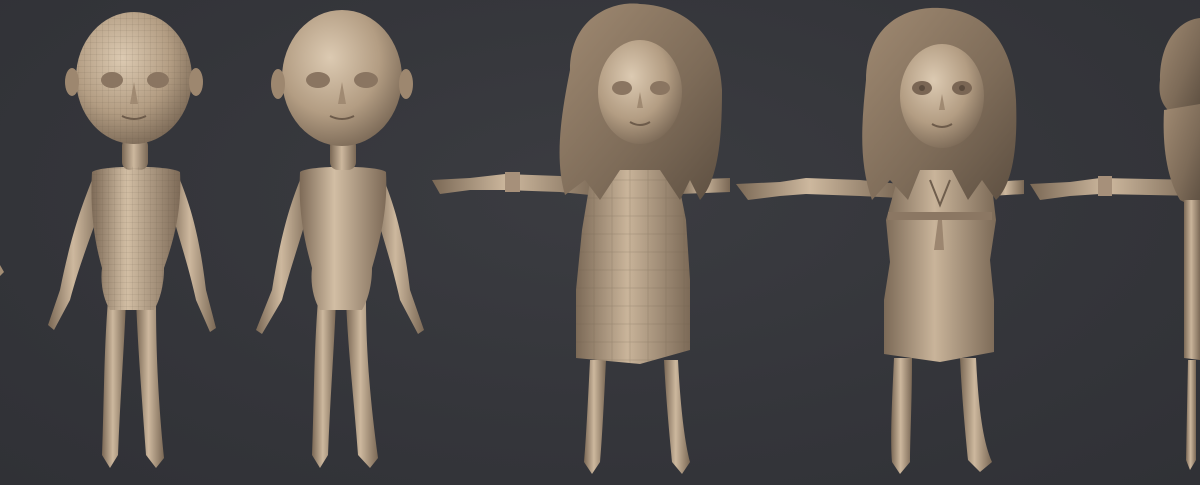 Image resolution: width=1200 pixels, height=485 pixels. What do you see at coordinates (340, 239) in the screenshot?
I see `figure-base-mesh-smooth` at bounding box center [340, 239].